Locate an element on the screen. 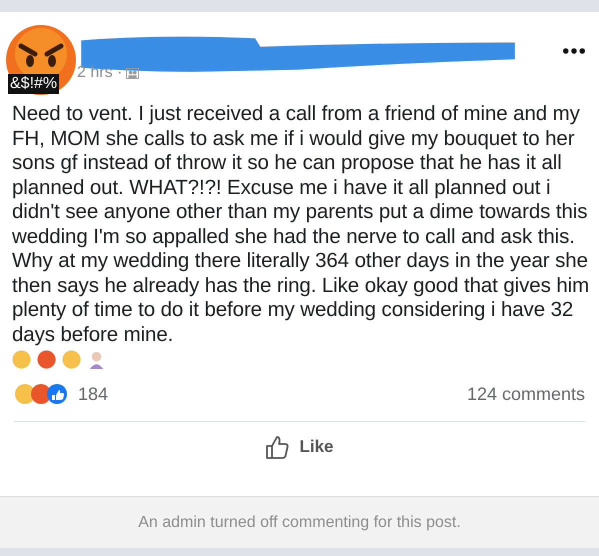  reaction-count: 184 is located at coordinates (93, 394).